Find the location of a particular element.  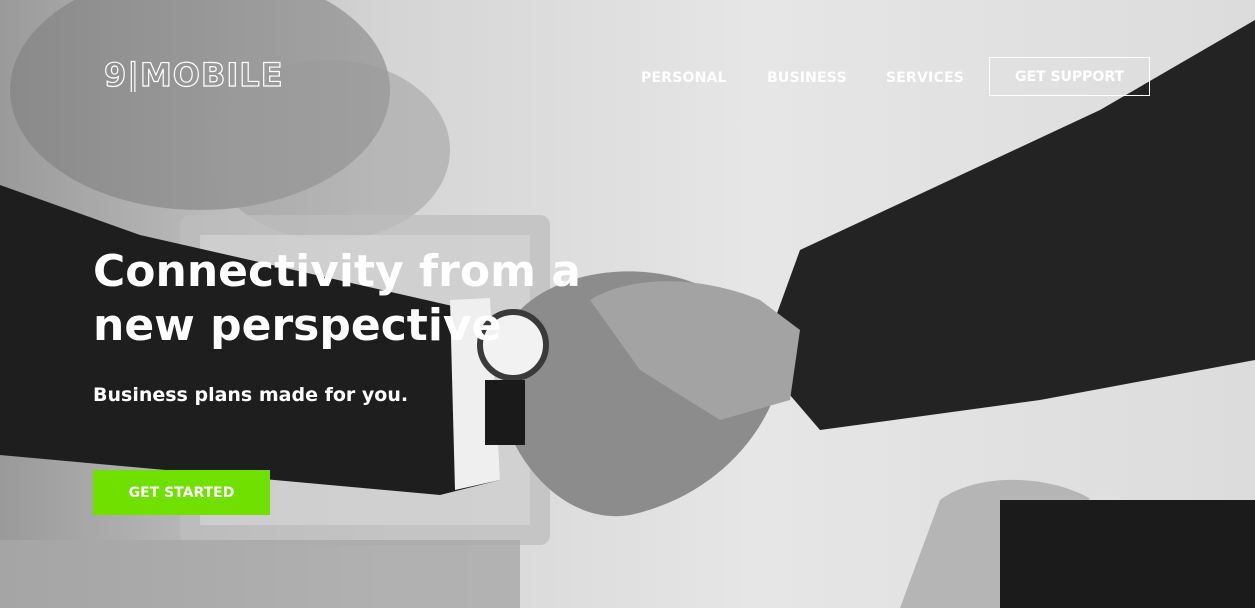

brand-logo: 9|MOBILE is located at coordinates (202, 74).